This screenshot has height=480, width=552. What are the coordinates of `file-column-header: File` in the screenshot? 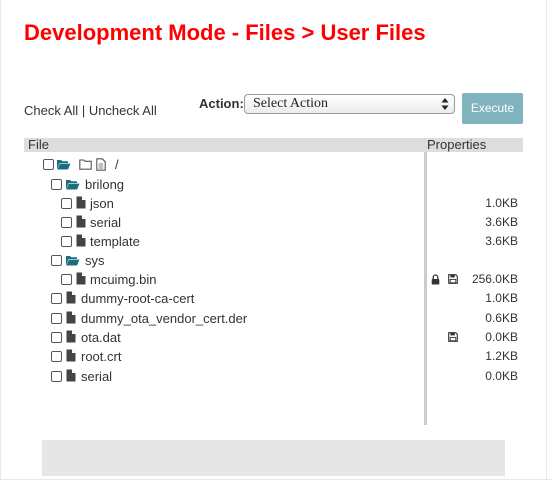 It's located at (38, 144).